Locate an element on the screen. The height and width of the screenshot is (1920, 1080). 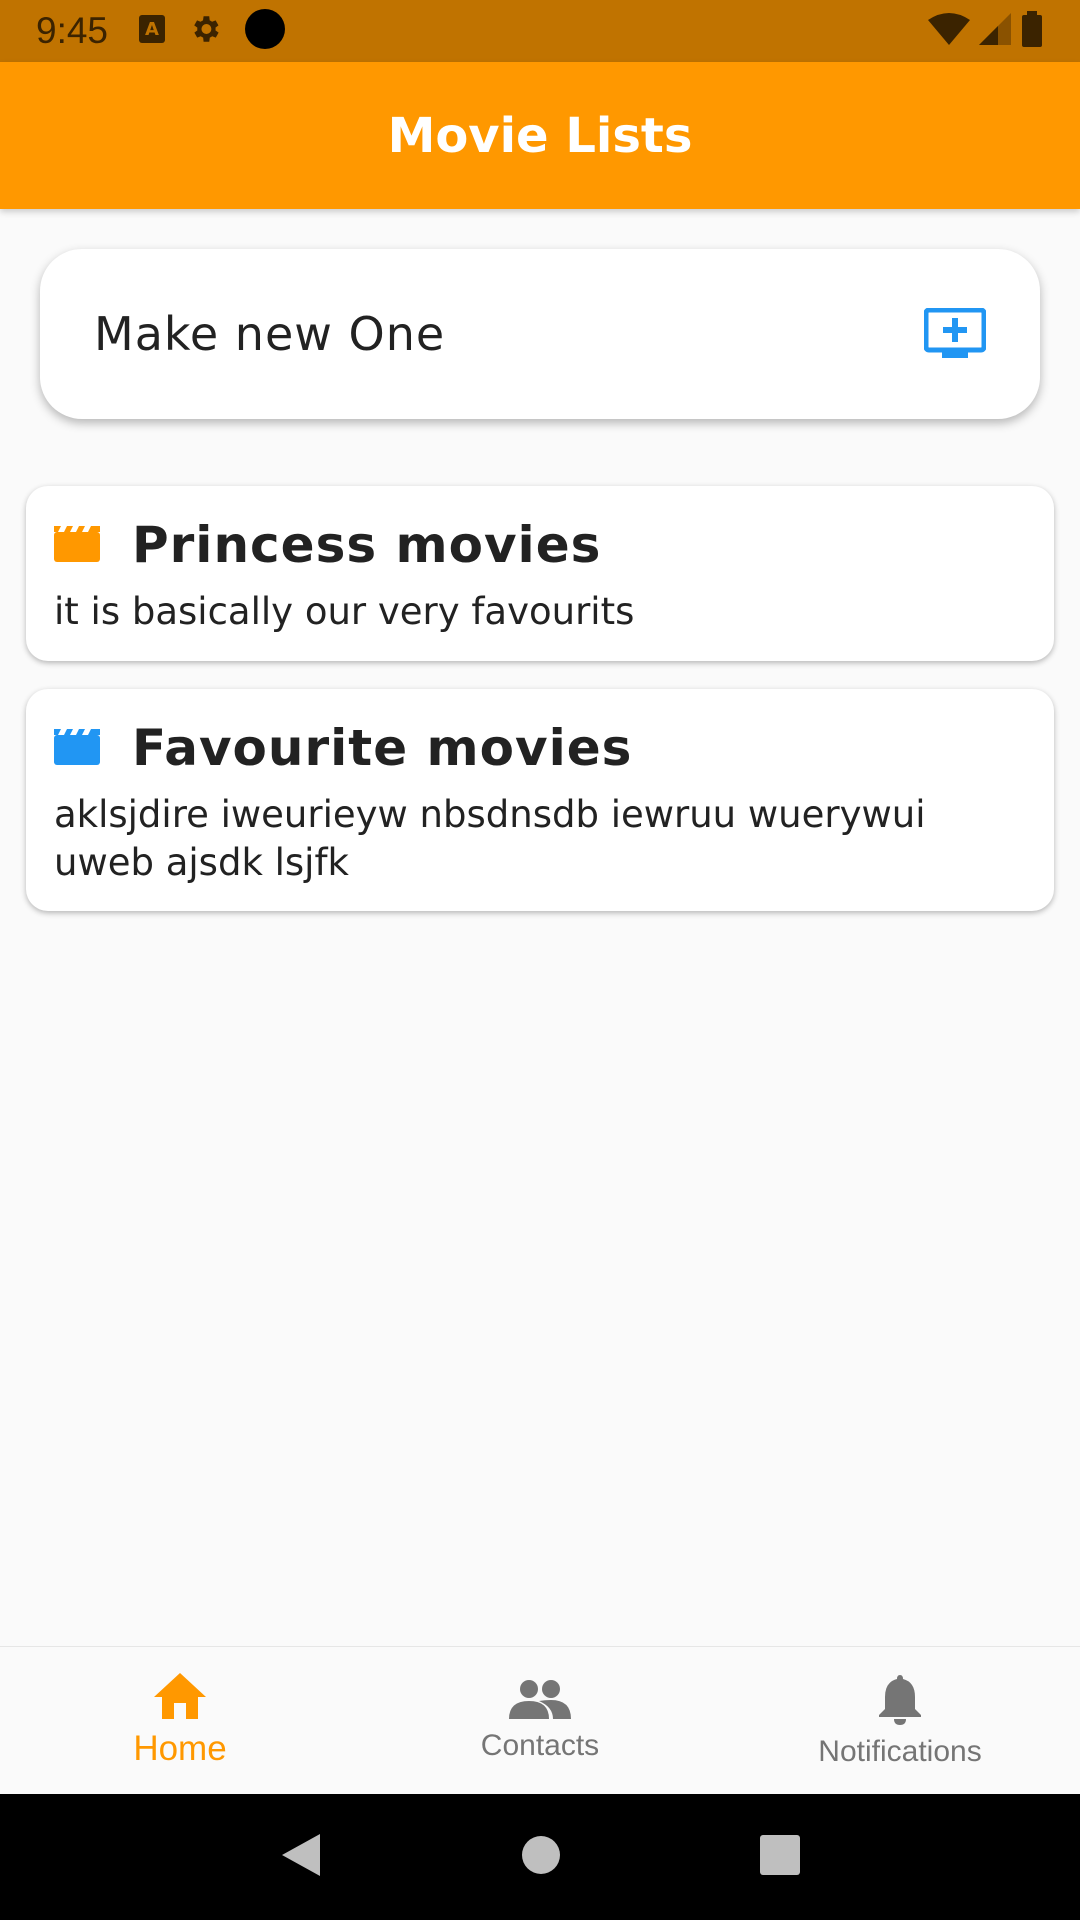
nav-item-notifications: Notifications is located at coordinates (900, 1720).